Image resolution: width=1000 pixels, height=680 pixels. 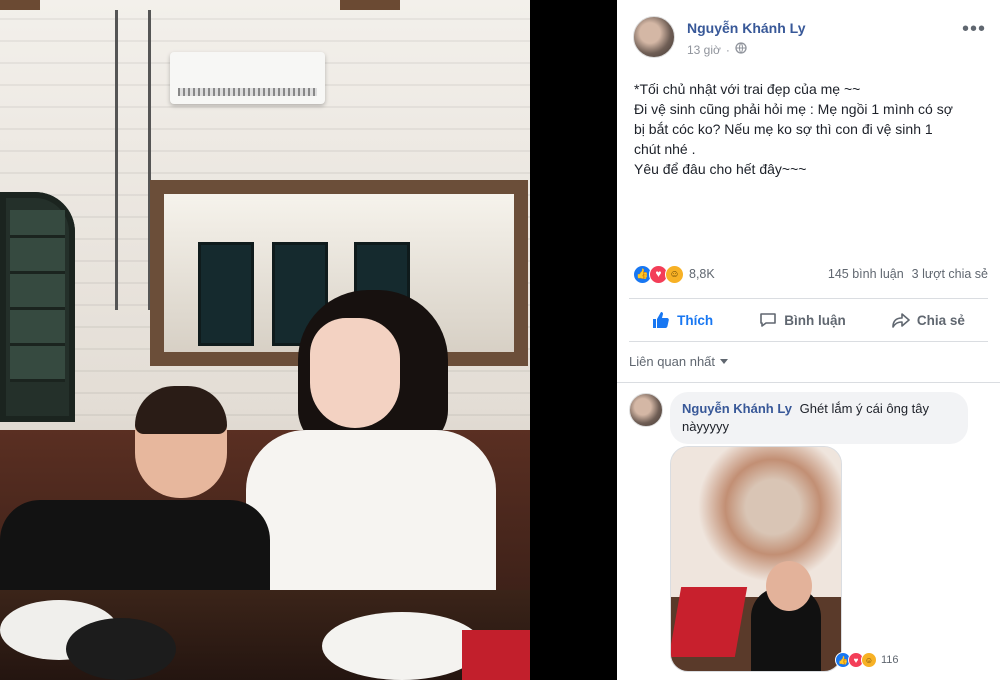 I want to click on comment-button: Bình luận, so click(x=802, y=320).